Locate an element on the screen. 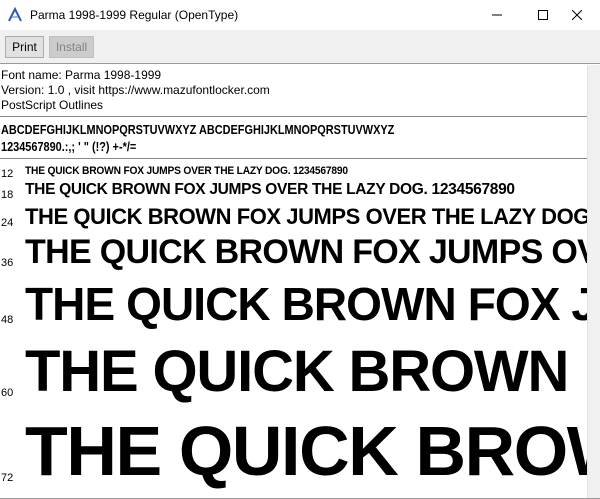 The image size is (600, 499). size-label: 72 is located at coordinates (7, 478).